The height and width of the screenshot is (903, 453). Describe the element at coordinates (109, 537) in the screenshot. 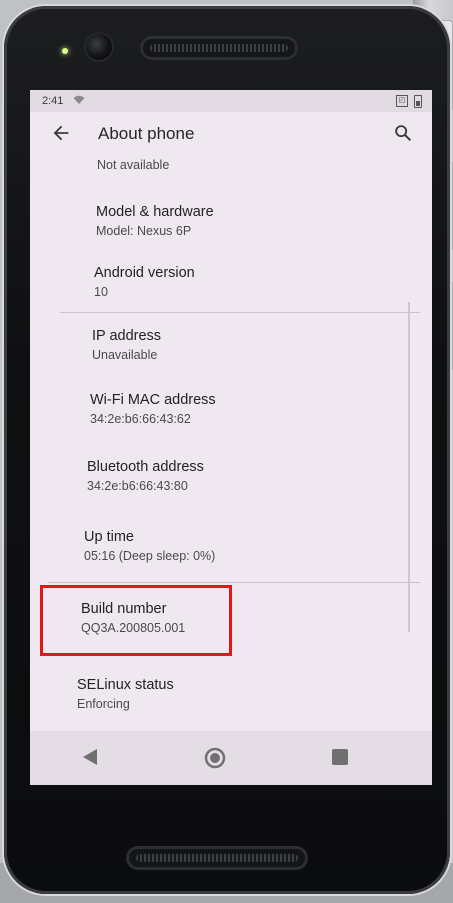

I see `item-title: Up time` at that location.